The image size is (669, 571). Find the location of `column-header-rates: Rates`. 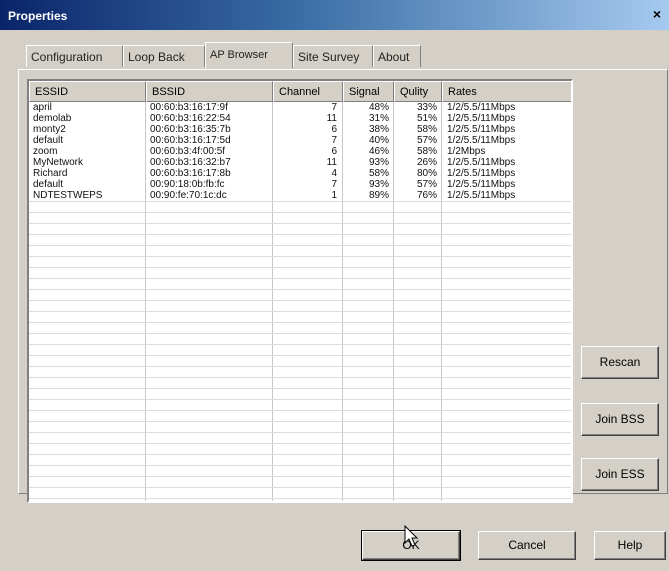

column-header-rates: Rates is located at coordinates (506, 91).